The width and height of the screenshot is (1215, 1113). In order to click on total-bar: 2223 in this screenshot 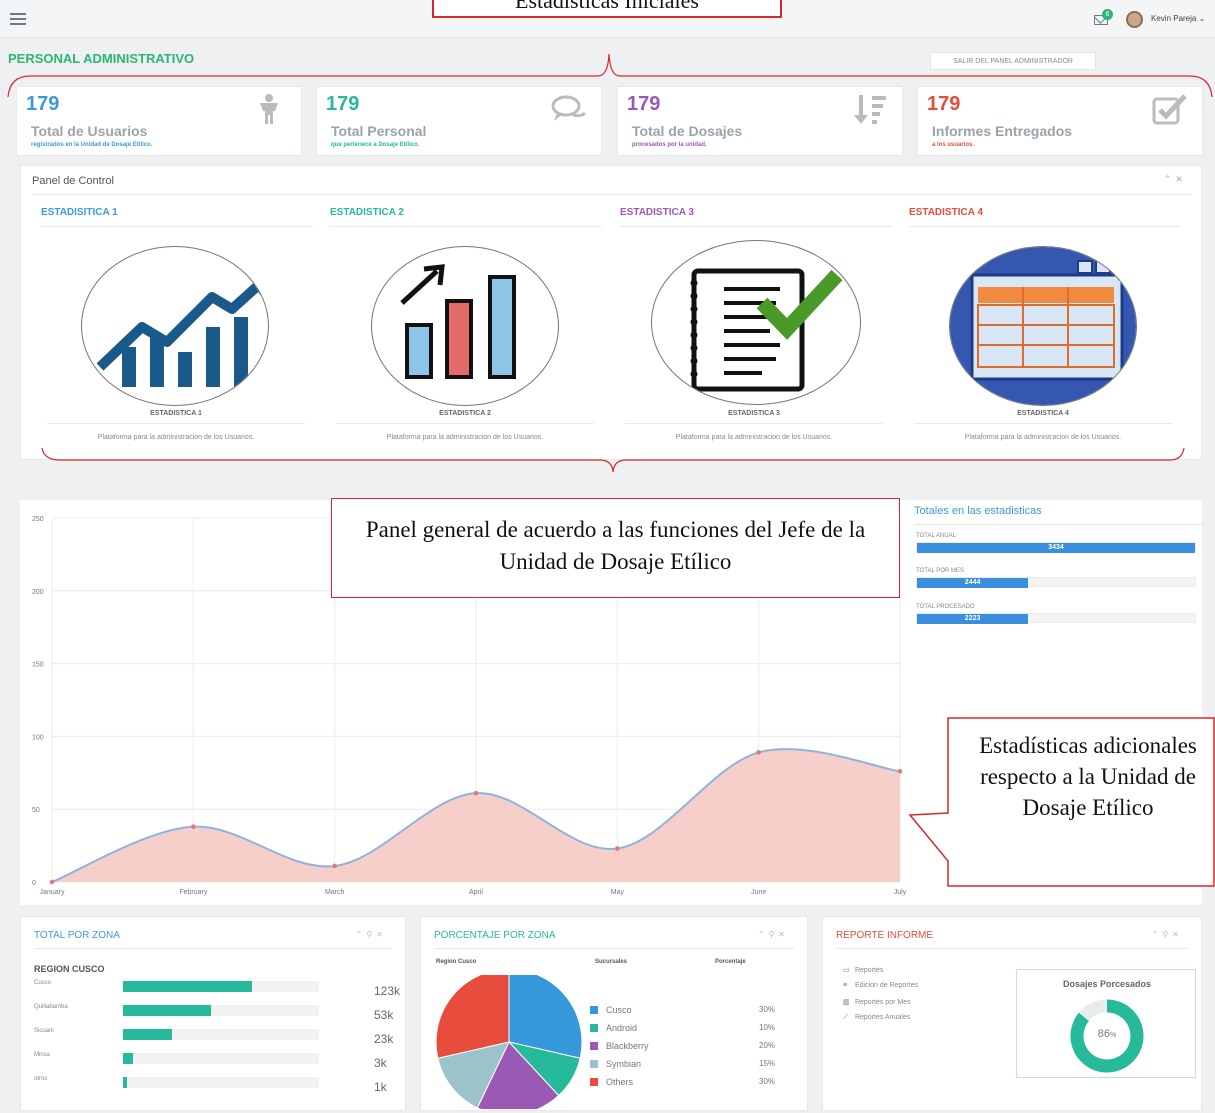, I will do `click(973, 619)`.